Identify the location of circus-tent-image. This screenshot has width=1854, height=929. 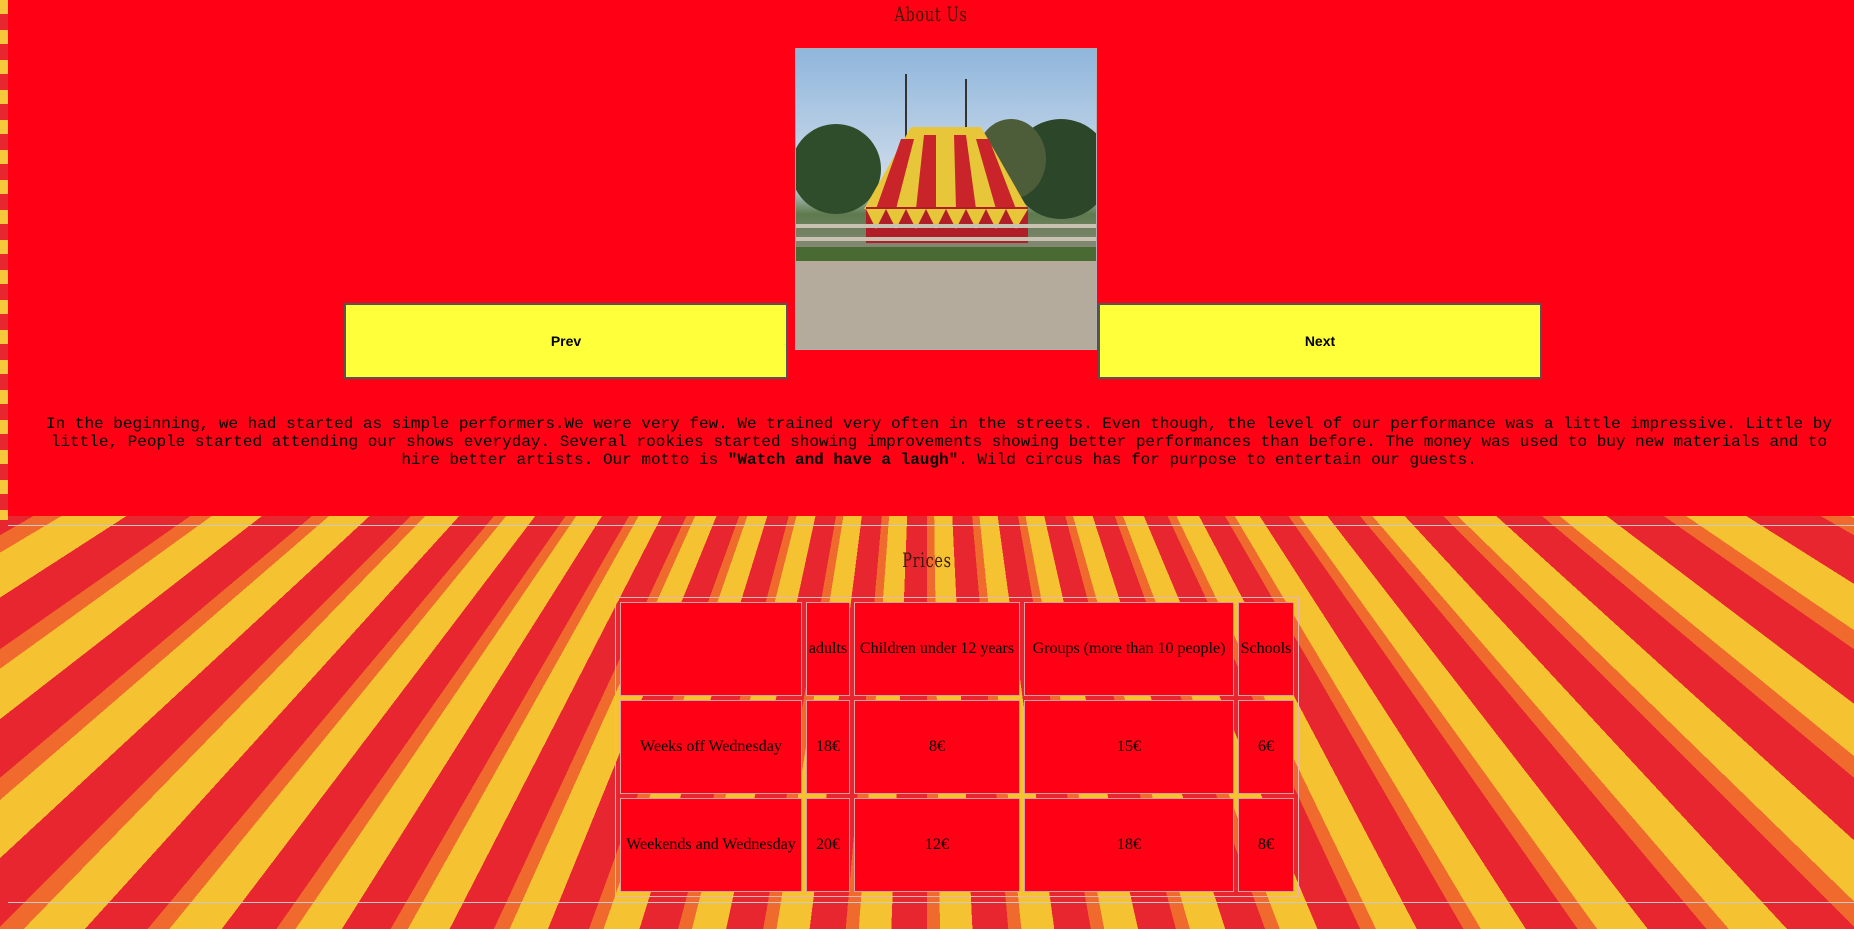
(946, 199).